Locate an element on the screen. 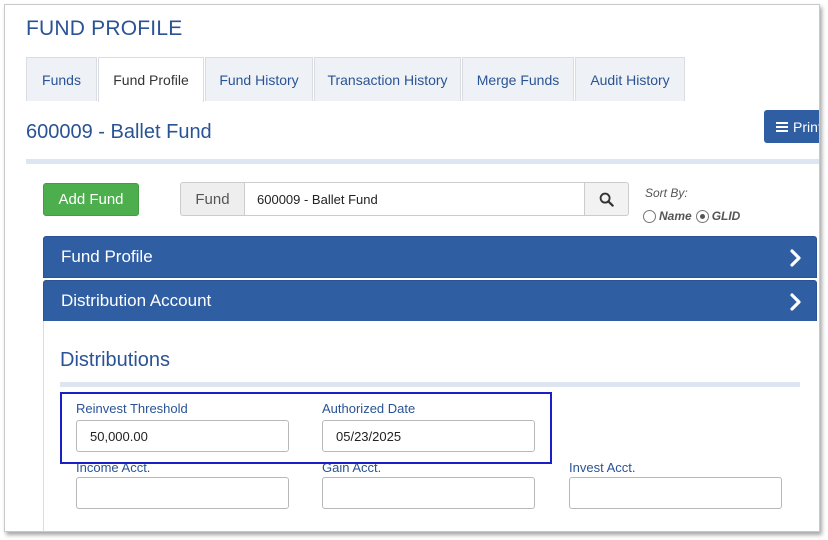 The image size is (828, 540). print-button: Print is located at coordinates (792, 126).